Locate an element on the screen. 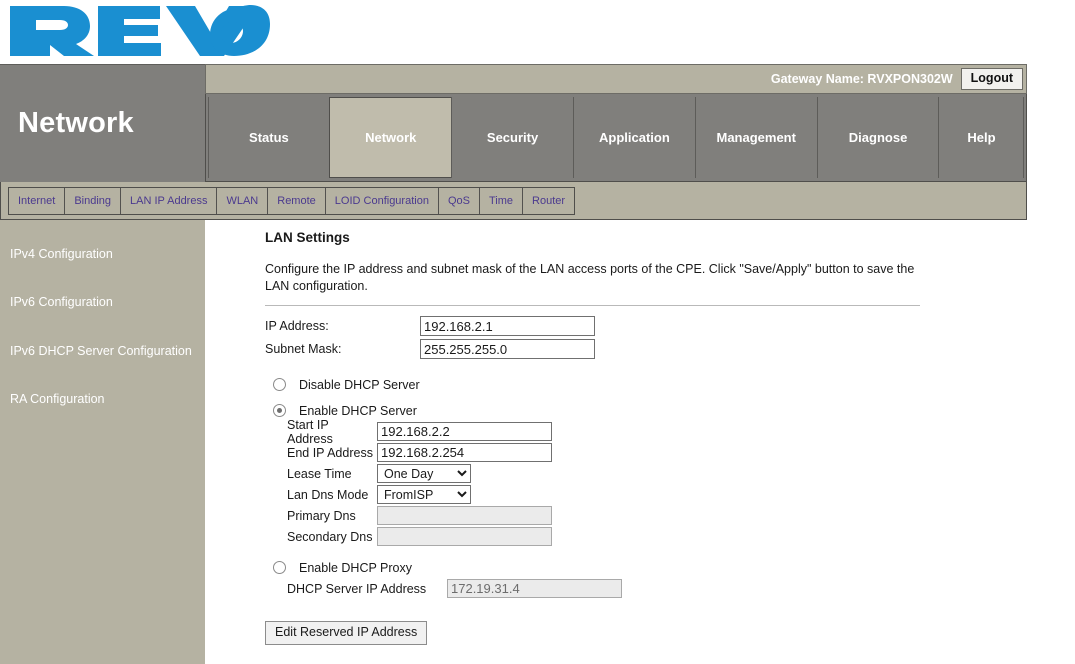 The height and width of the screenshot is (664, 1075). ip-address-input is located at coordinates (507, 326).